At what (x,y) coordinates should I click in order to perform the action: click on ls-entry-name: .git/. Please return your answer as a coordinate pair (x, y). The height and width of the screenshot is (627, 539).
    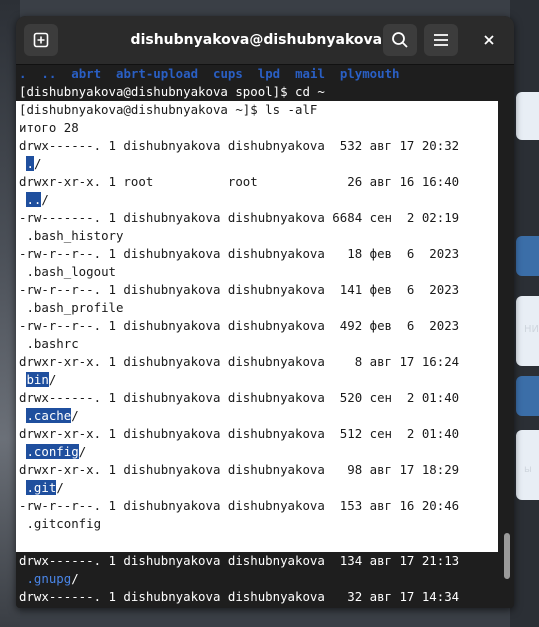
    Looking at the image, I should click on (41, 488).